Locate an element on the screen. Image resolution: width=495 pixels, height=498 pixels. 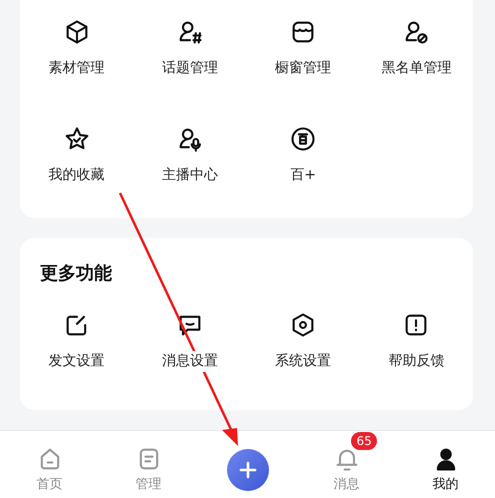
section-title: 更多功能 is located at coordinates (76, 274).